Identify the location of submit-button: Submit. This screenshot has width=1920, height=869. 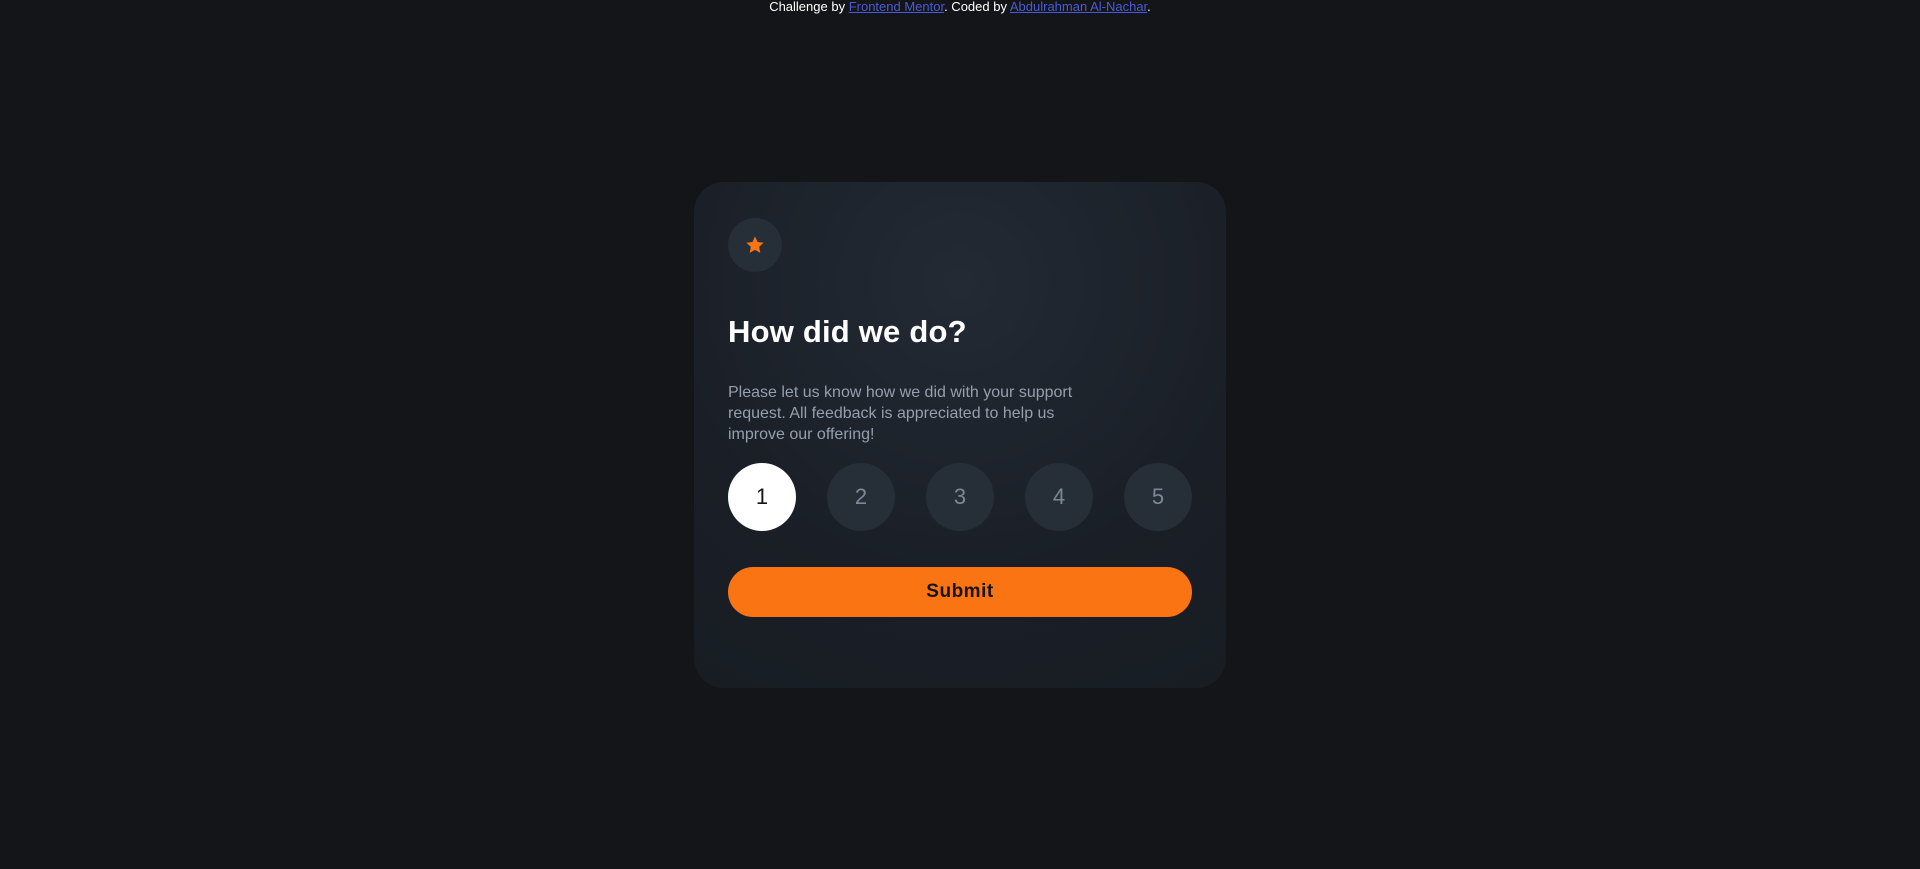
(960, 592).